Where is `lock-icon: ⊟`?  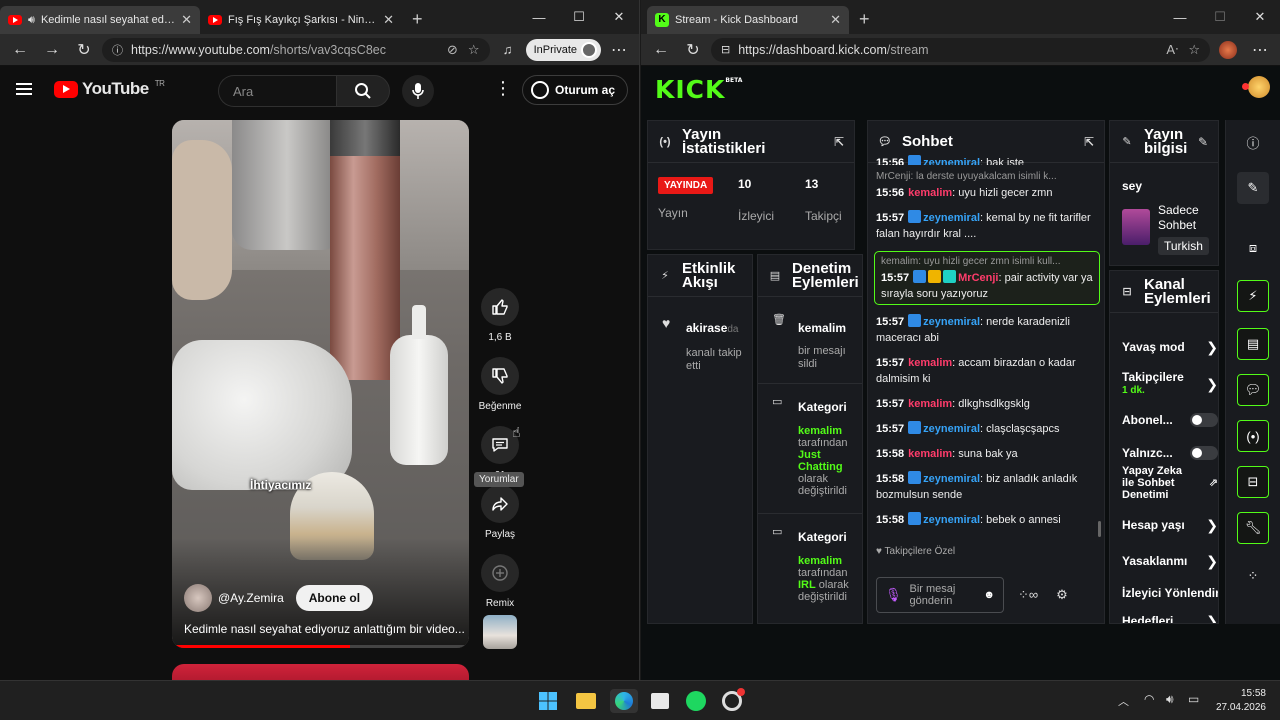
lock-icon: ⊟ is located at coordinates (725, 49).